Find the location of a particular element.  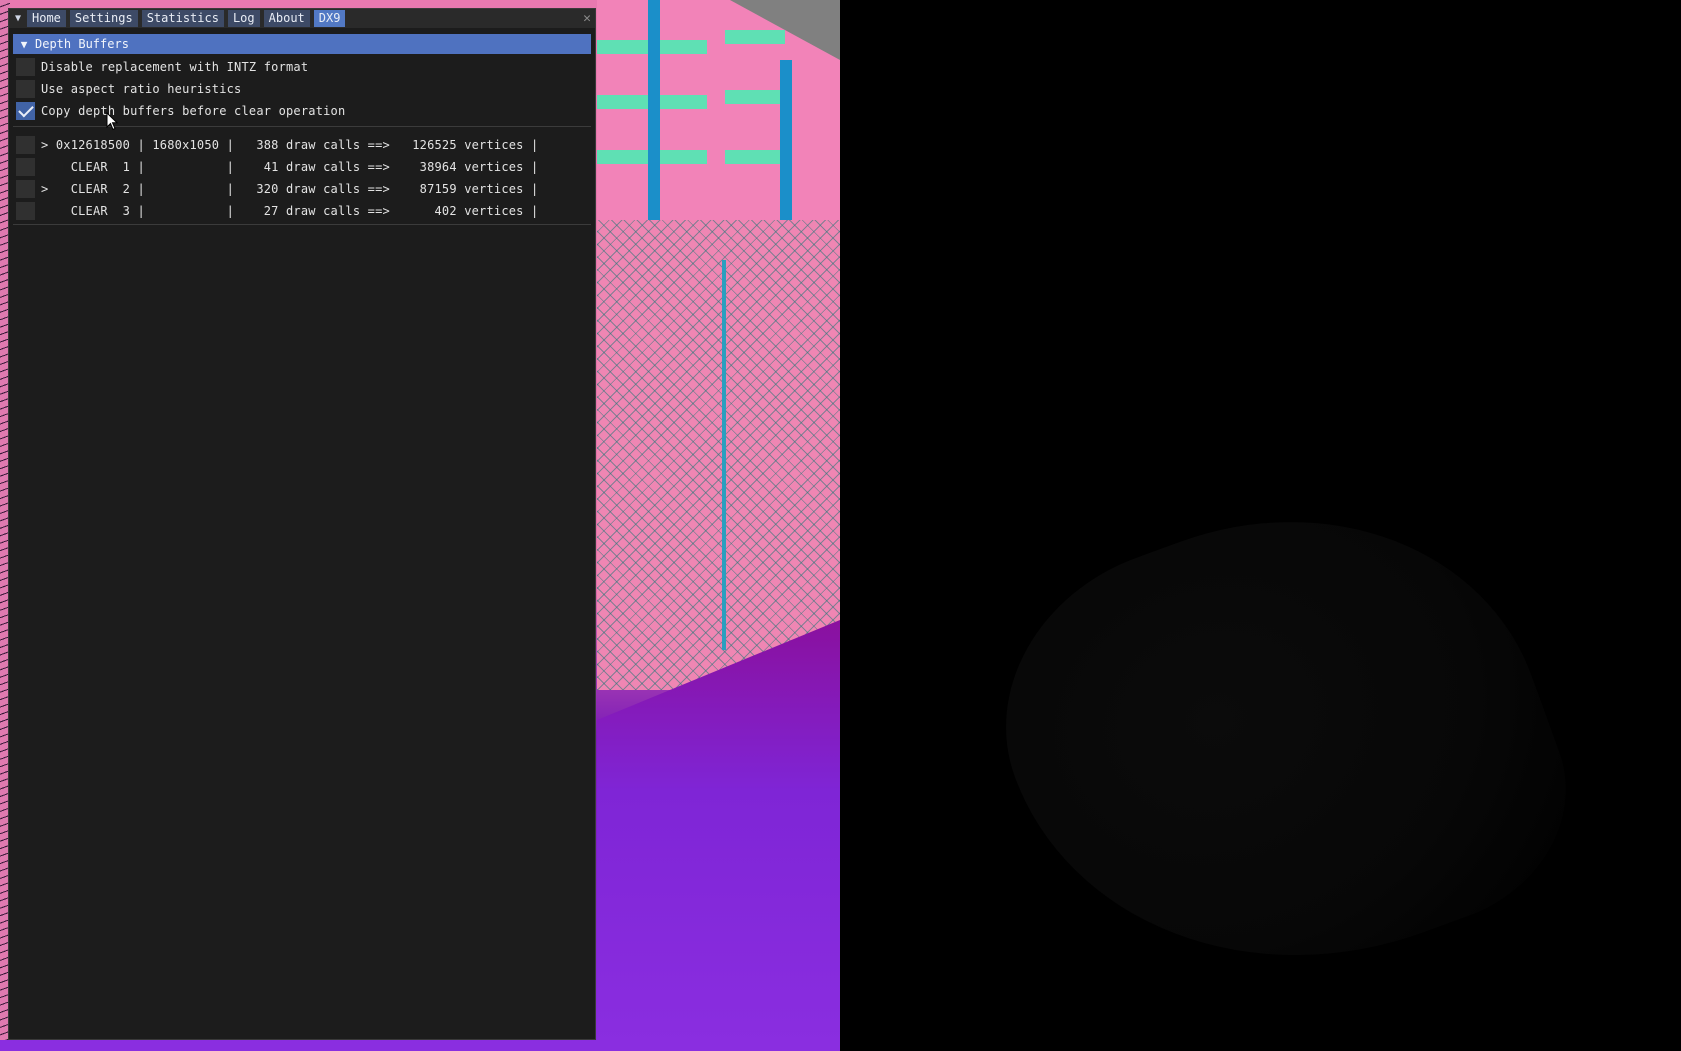

tab-about: About is located at coordinates (286, 18).